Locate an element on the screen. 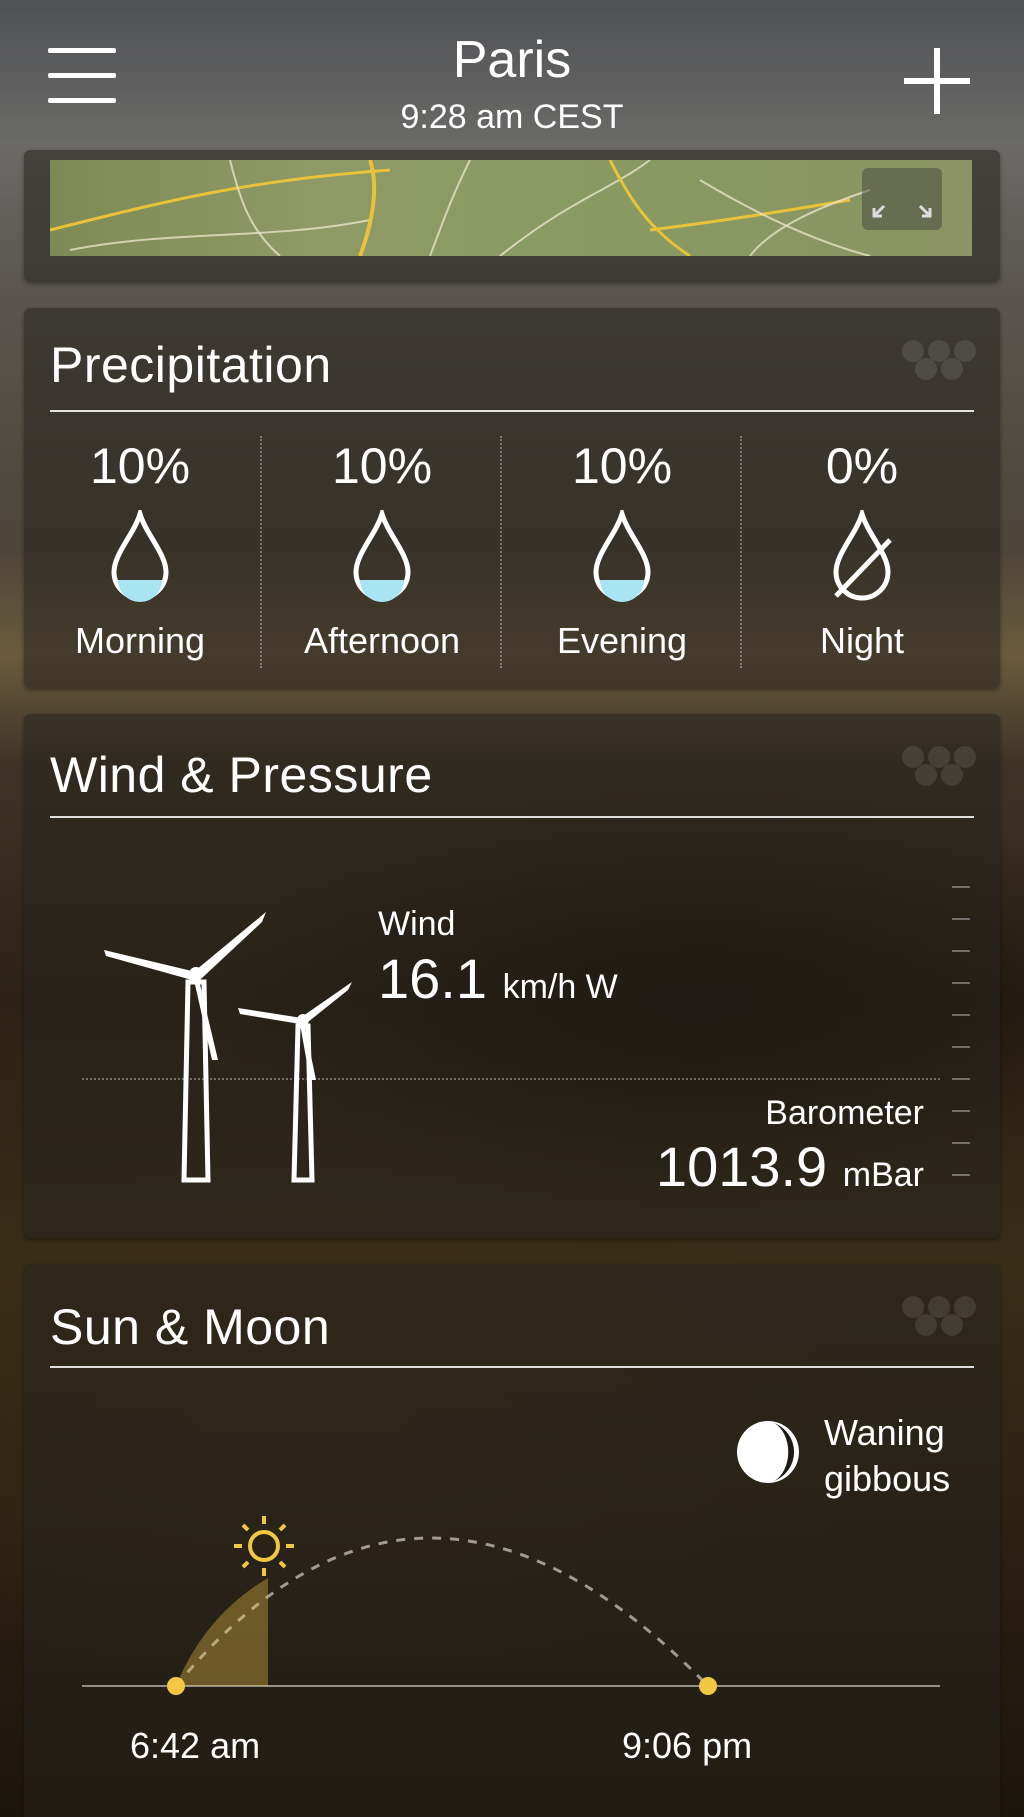  barometer-reading: 1013.9 is located at coordinates (741, 1166).